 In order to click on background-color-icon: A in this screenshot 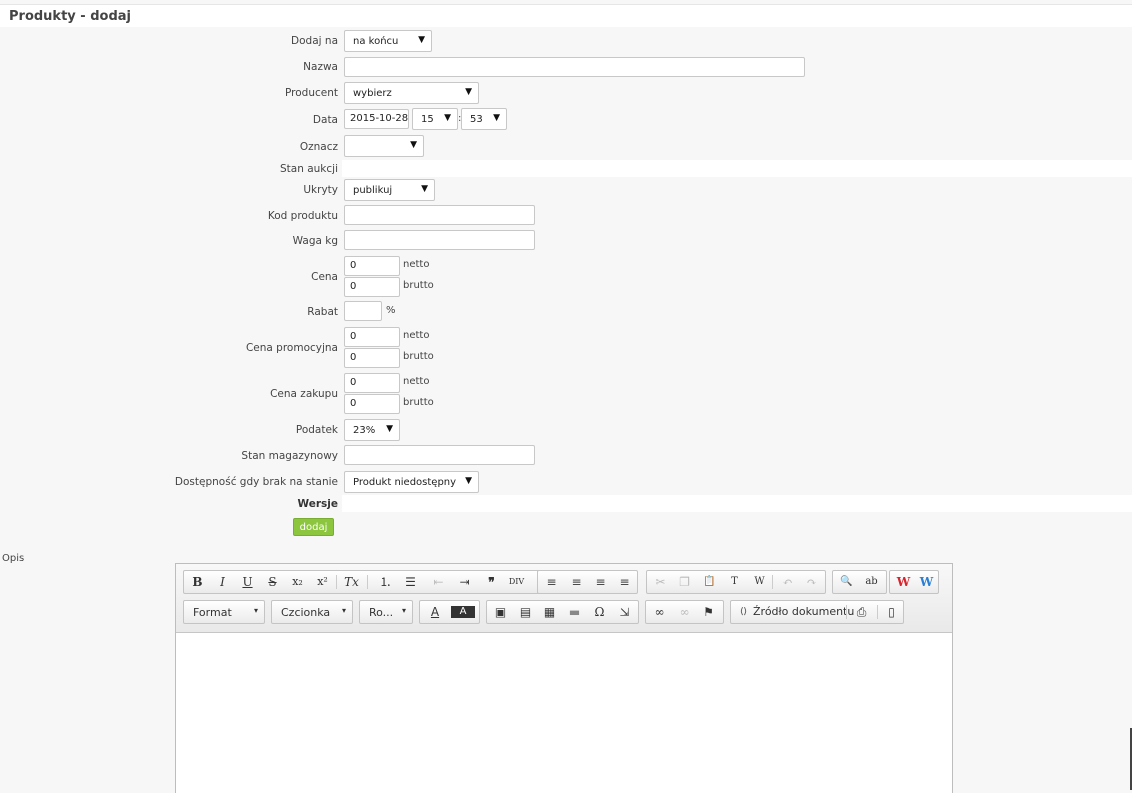, I will do `click(463, 612)`.